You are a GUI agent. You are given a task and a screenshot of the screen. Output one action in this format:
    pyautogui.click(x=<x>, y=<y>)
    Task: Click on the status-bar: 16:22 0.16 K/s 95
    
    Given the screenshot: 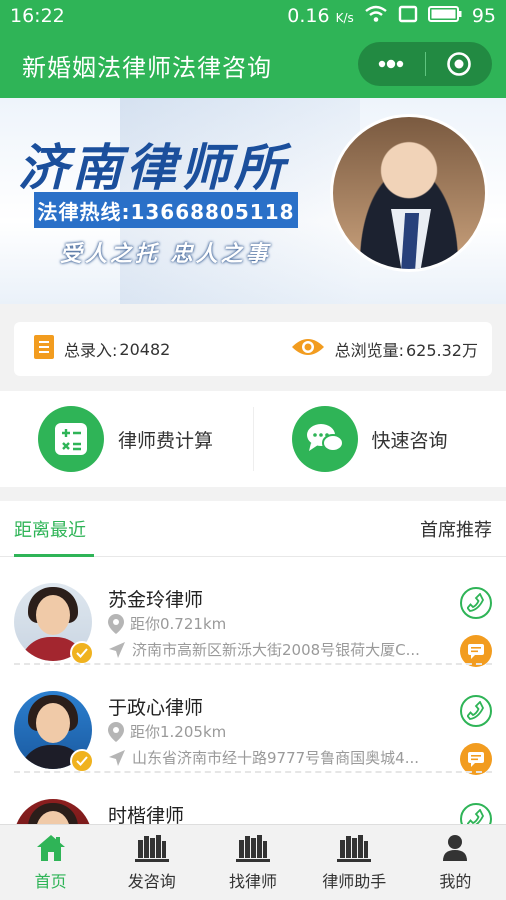 What is the action you would take?
    pyautogui.click(x=253, y=16)
    